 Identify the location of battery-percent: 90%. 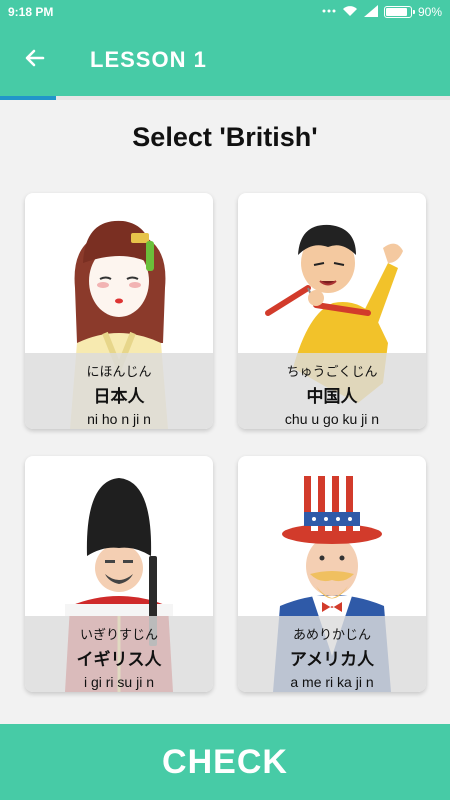
(429, 12).